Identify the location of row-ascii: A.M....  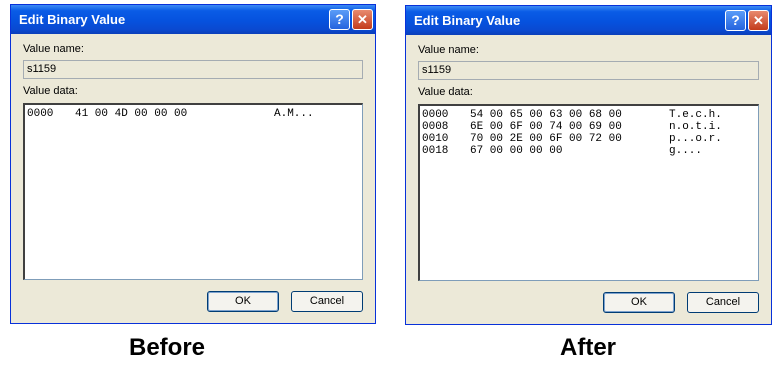
(294, 114).